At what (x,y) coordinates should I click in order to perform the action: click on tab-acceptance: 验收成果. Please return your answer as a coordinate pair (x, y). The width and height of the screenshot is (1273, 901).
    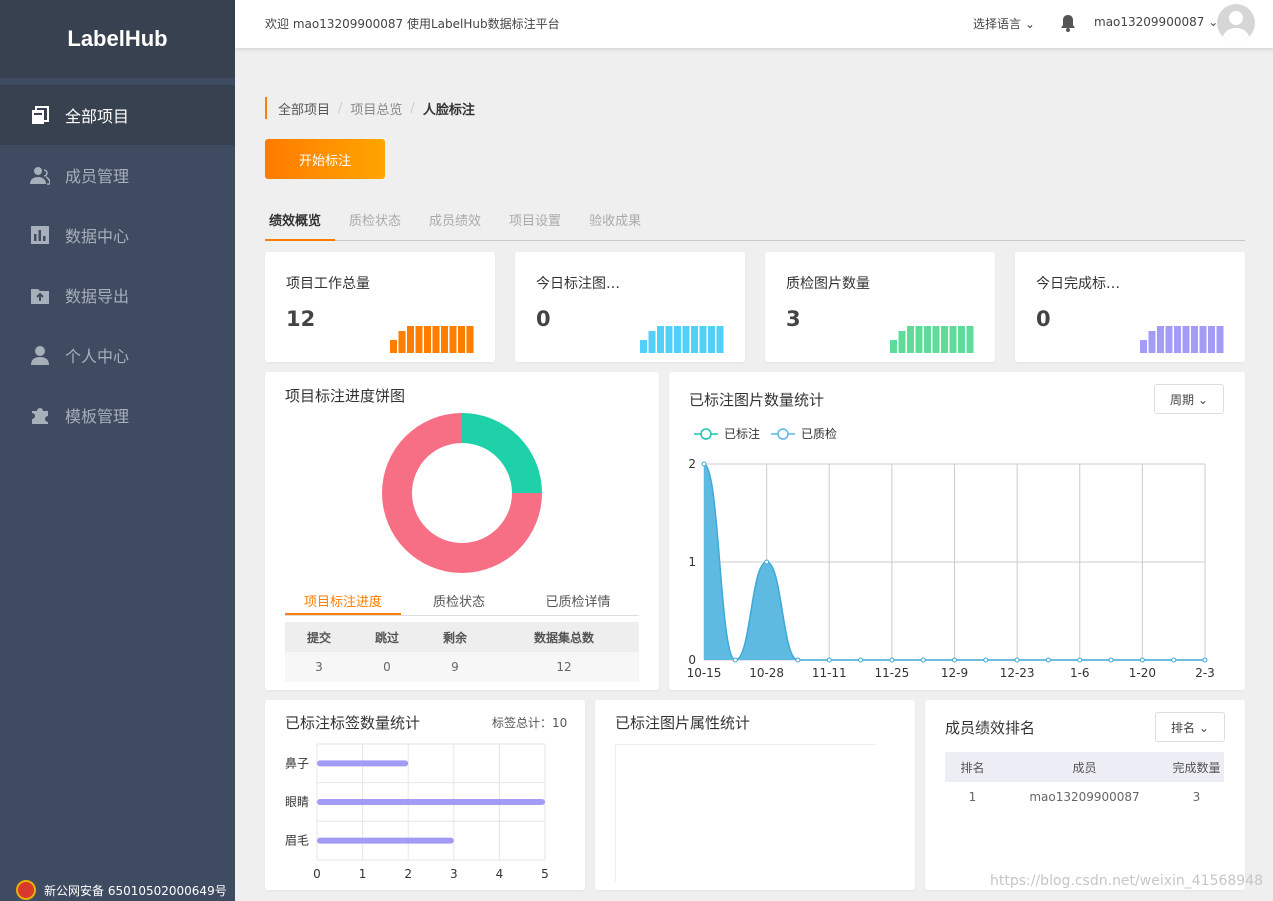
    Looking at the image, I should click on (620, 222).